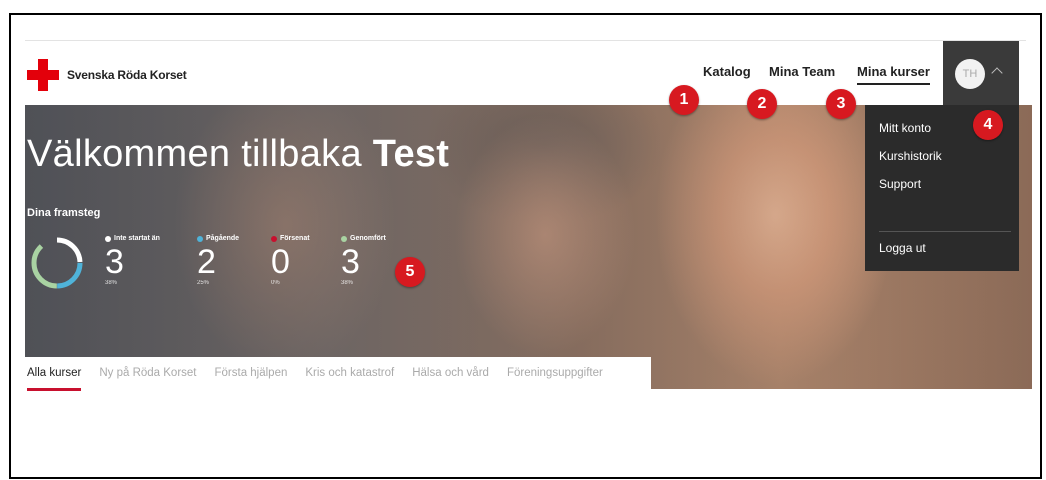 This screenshot has height=480, width=1046. What do you see at coordinates (290, 260) in the screenshot?
I see `stat-delayed: Försenat 0 0%` at bounding box center [290, 260].